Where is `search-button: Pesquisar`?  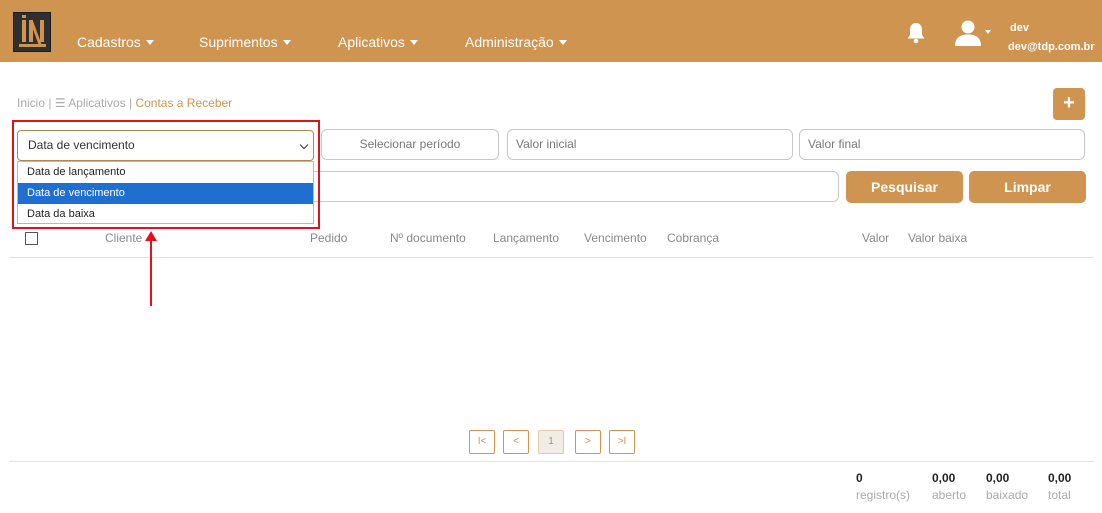 search-button: Pesquisar is located at coordinates (904, 187).